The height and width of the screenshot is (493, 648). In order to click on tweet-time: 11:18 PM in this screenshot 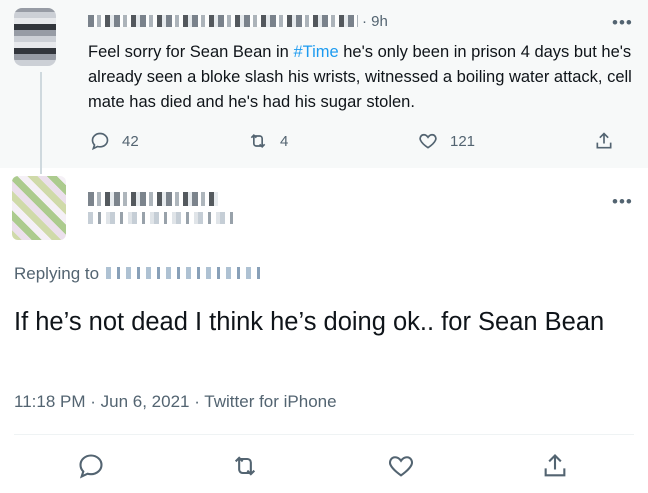, I will do `click(50, 401)`.